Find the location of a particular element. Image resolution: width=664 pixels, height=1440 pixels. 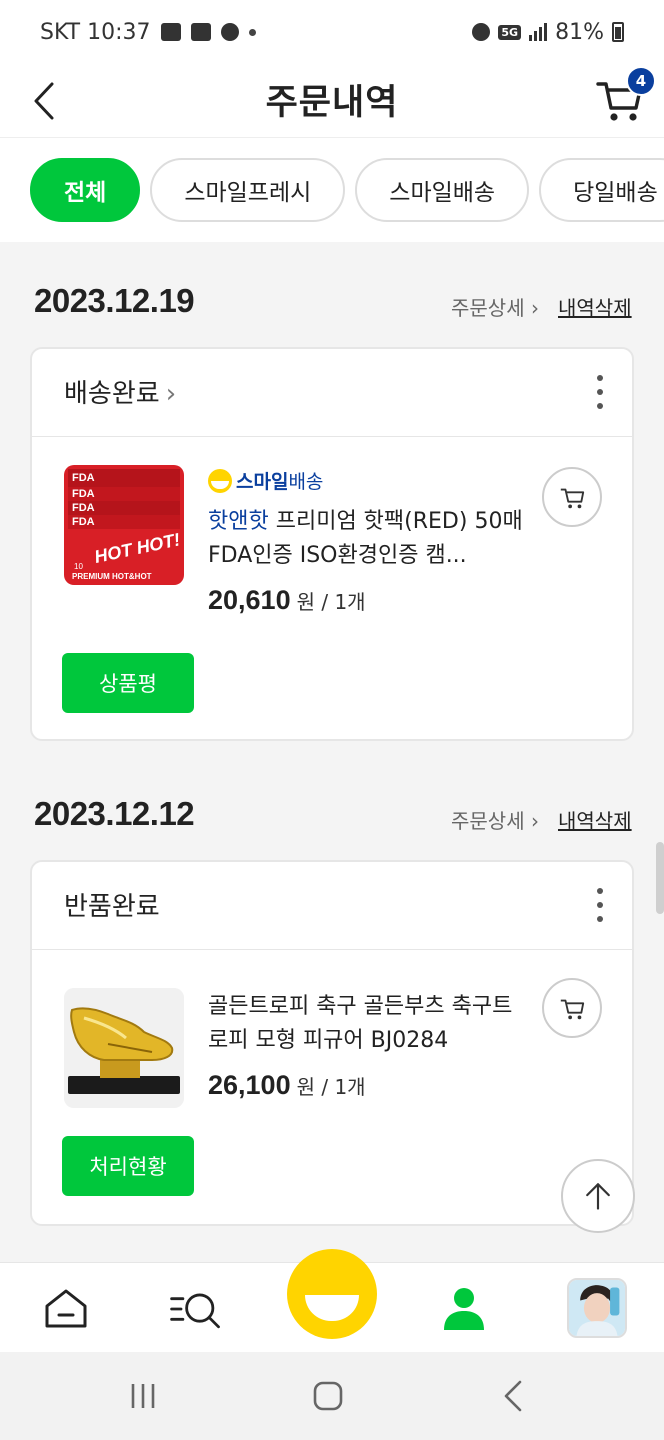

home-square-icon is located at coordinates (328, 1396).